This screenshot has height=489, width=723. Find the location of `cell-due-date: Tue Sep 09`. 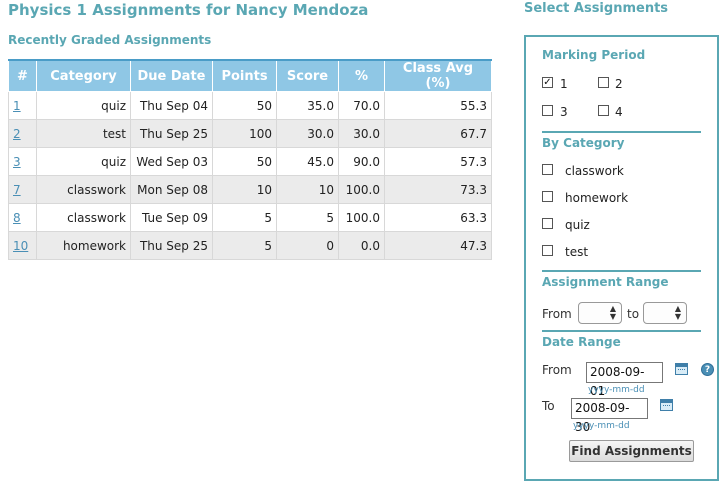

cell-due-date: Tue Sep 09 is located at coordinates (171, 217).